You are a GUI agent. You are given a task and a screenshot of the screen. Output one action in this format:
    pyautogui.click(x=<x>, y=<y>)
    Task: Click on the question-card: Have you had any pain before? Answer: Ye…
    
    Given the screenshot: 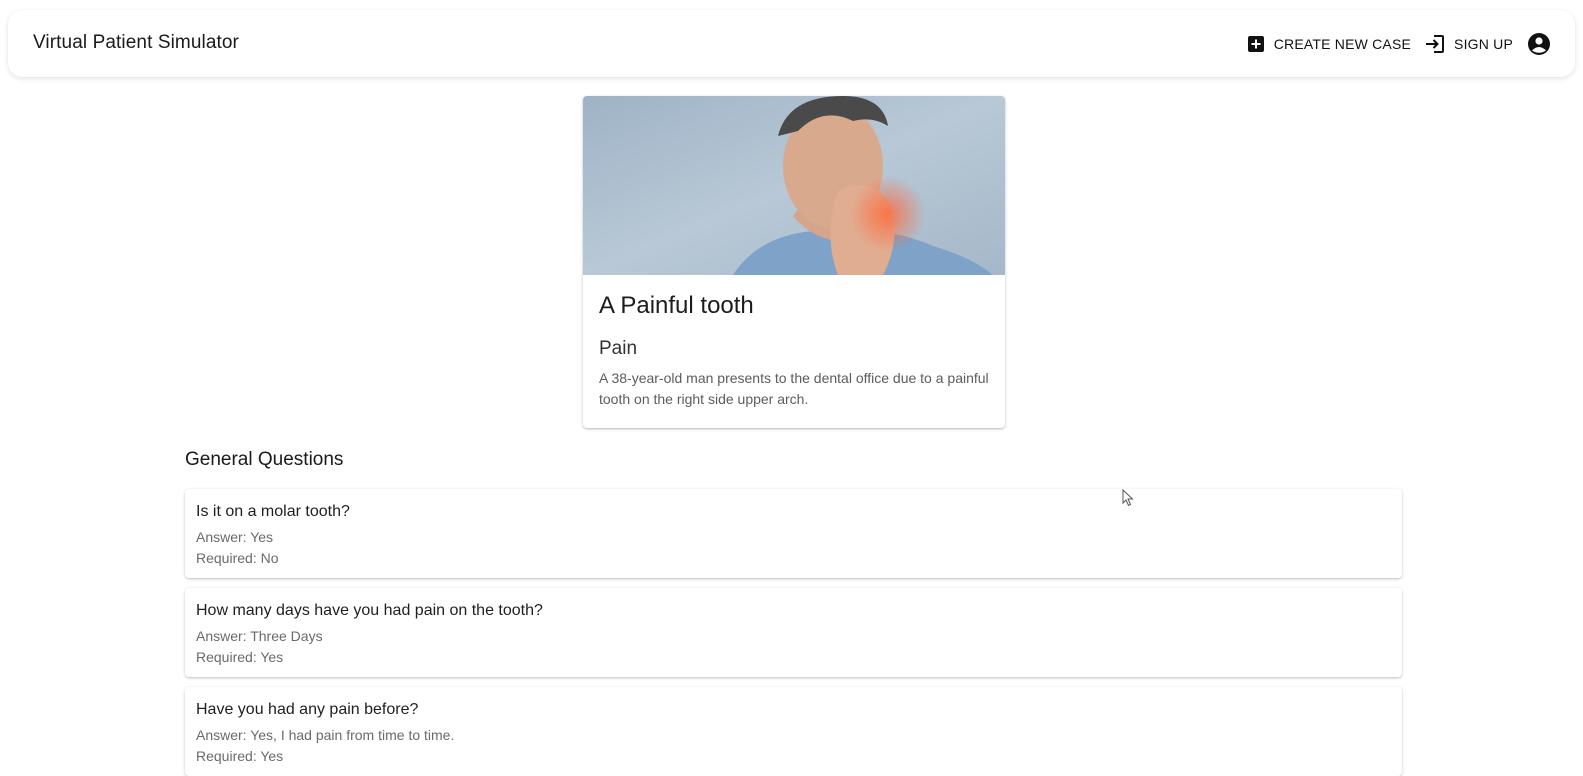 What is the action you would take?
    pyautogui.click(x=793, y=731)
    